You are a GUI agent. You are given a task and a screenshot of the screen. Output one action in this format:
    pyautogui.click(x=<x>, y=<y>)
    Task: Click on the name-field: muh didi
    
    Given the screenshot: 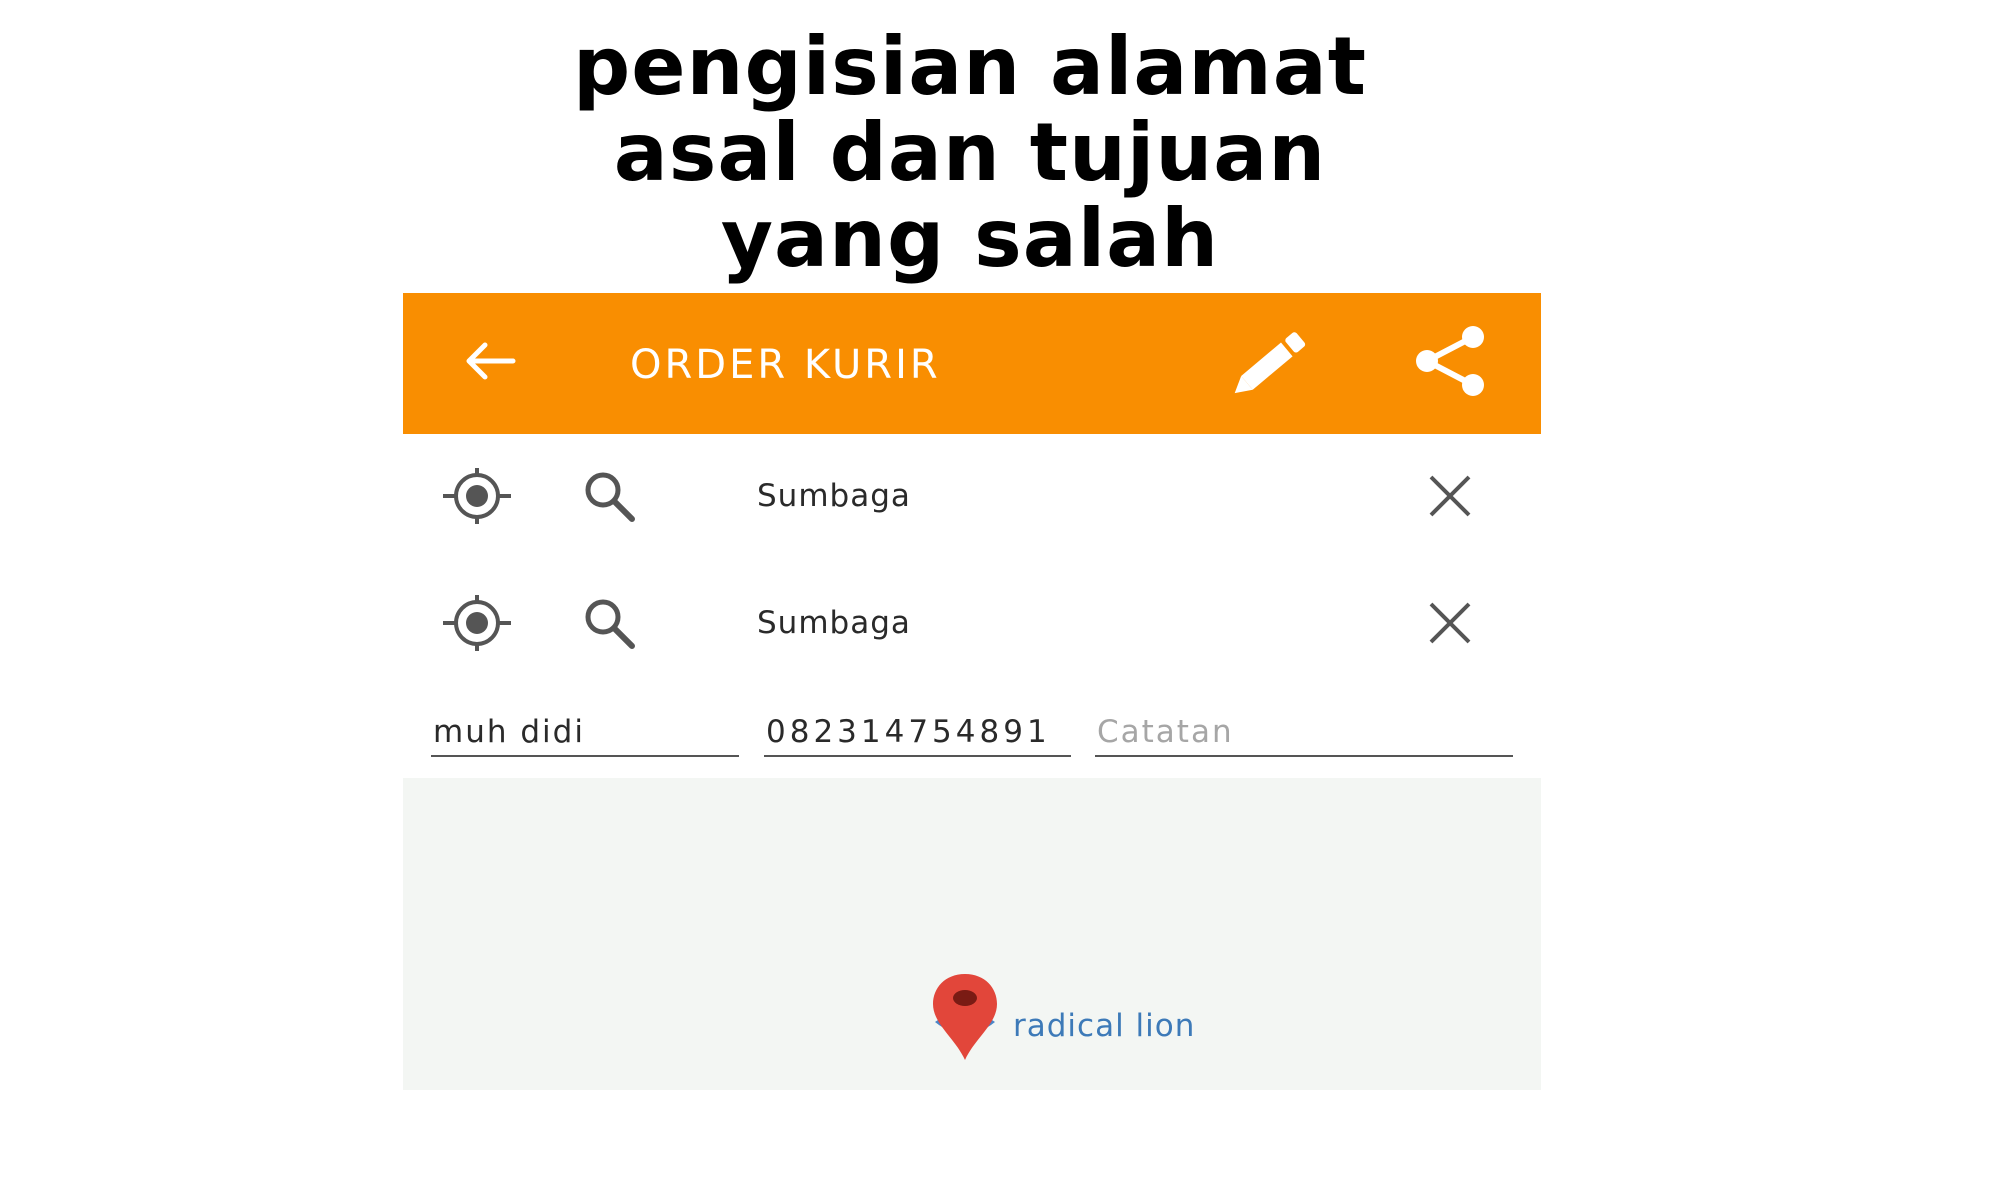 What is the action you would take?
    pyautogui.click(x=585, y=732)
    